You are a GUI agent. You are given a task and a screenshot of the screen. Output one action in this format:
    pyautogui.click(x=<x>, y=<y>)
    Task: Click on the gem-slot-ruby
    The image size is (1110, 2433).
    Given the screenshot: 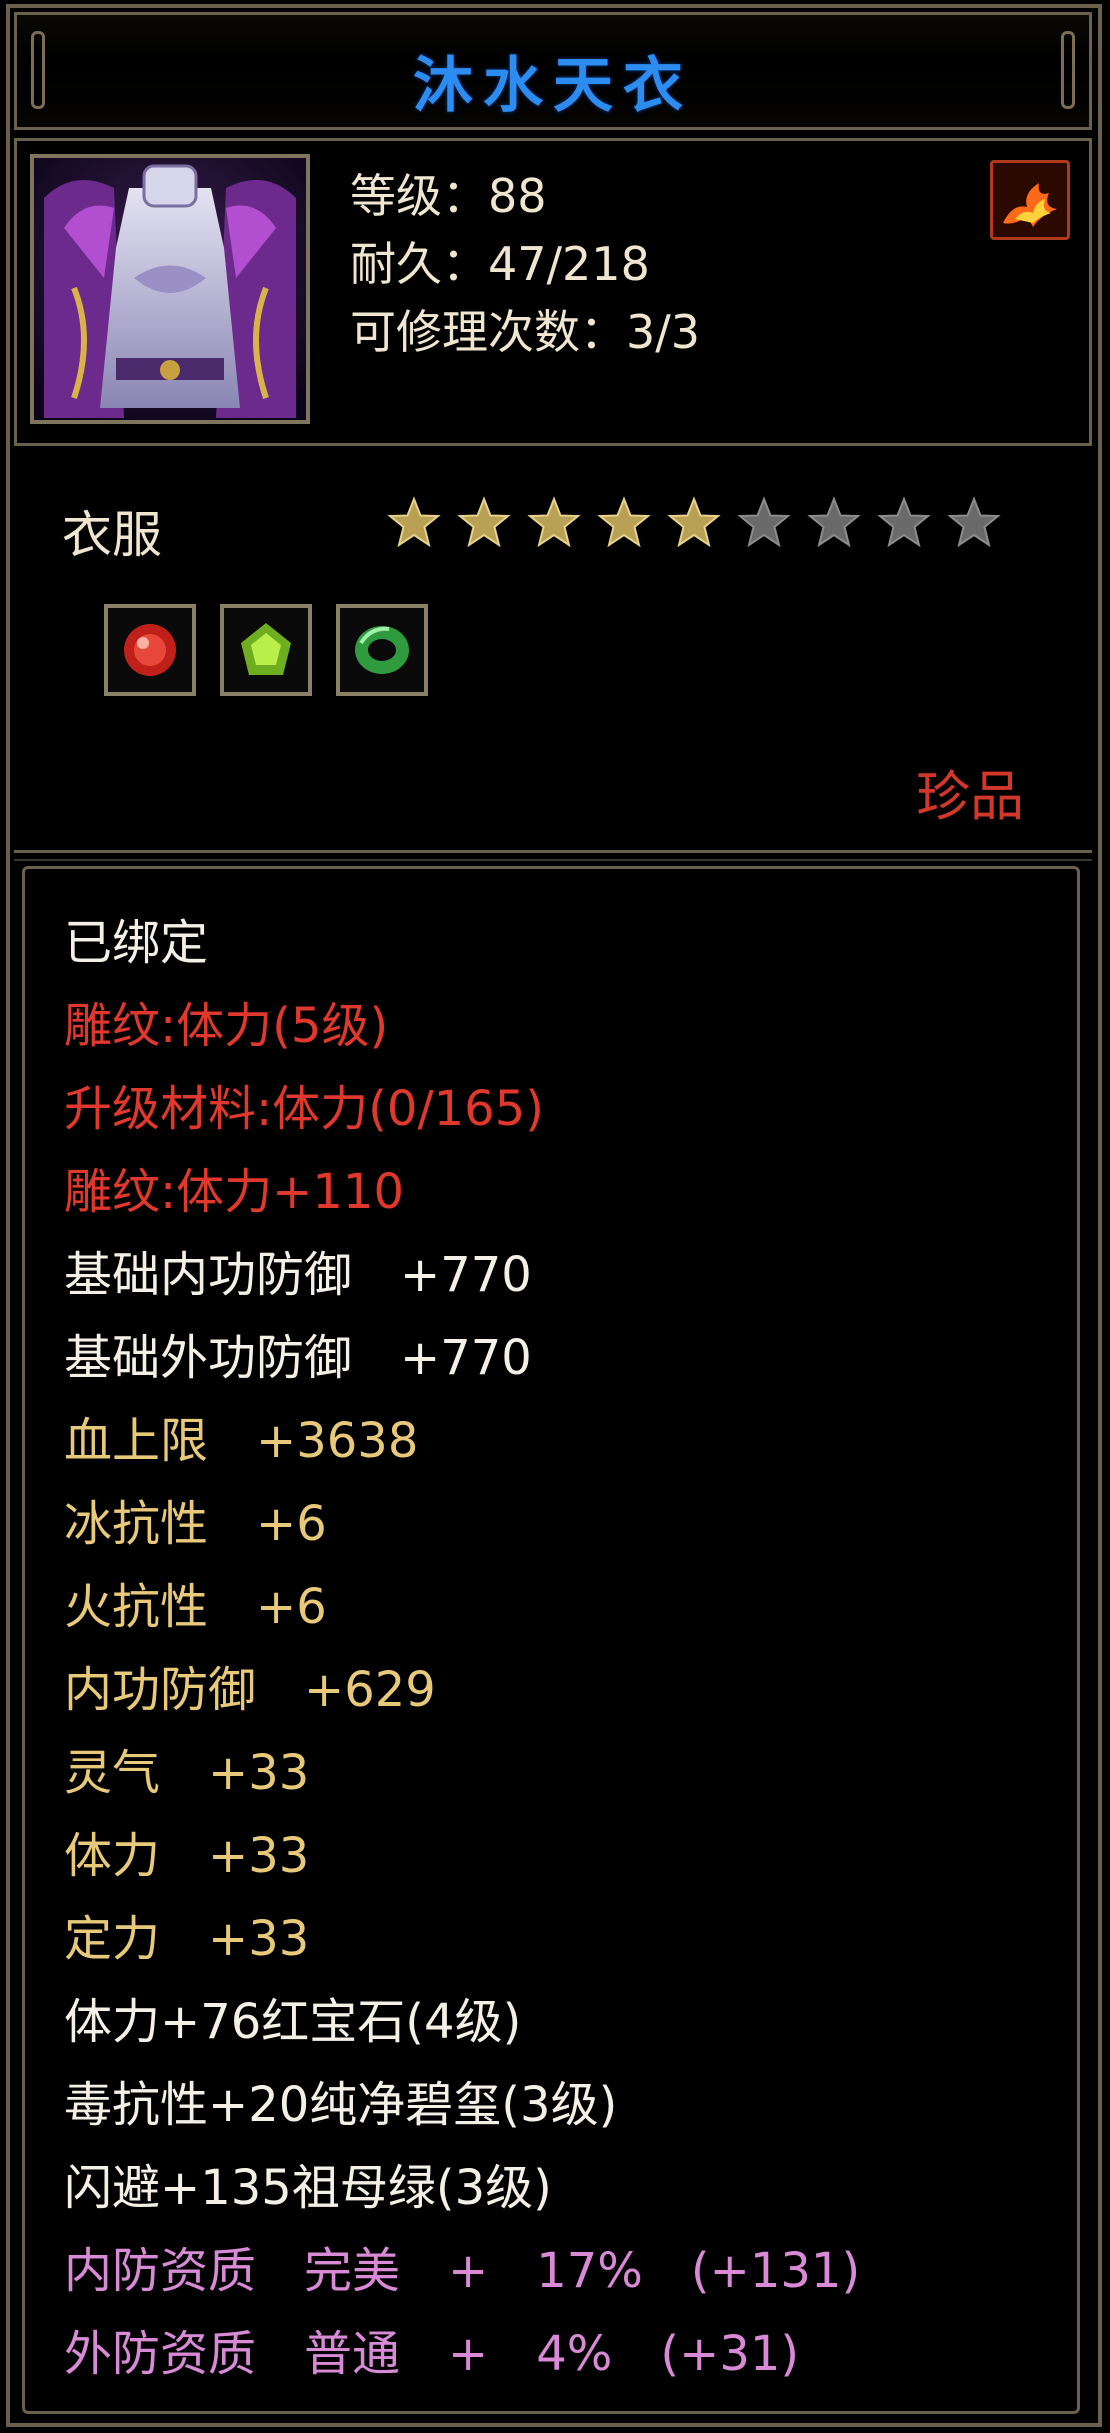 What is the action you would take?
    pyautogui.click(x=150, y=650)
    